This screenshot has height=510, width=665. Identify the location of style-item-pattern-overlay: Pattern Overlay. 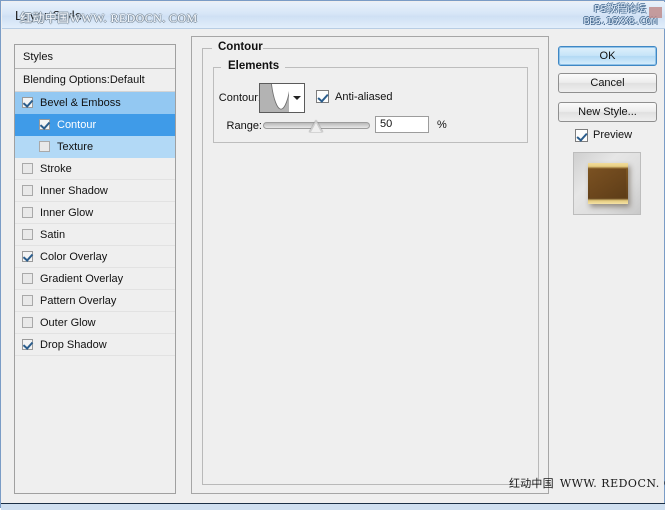
(95, 301).